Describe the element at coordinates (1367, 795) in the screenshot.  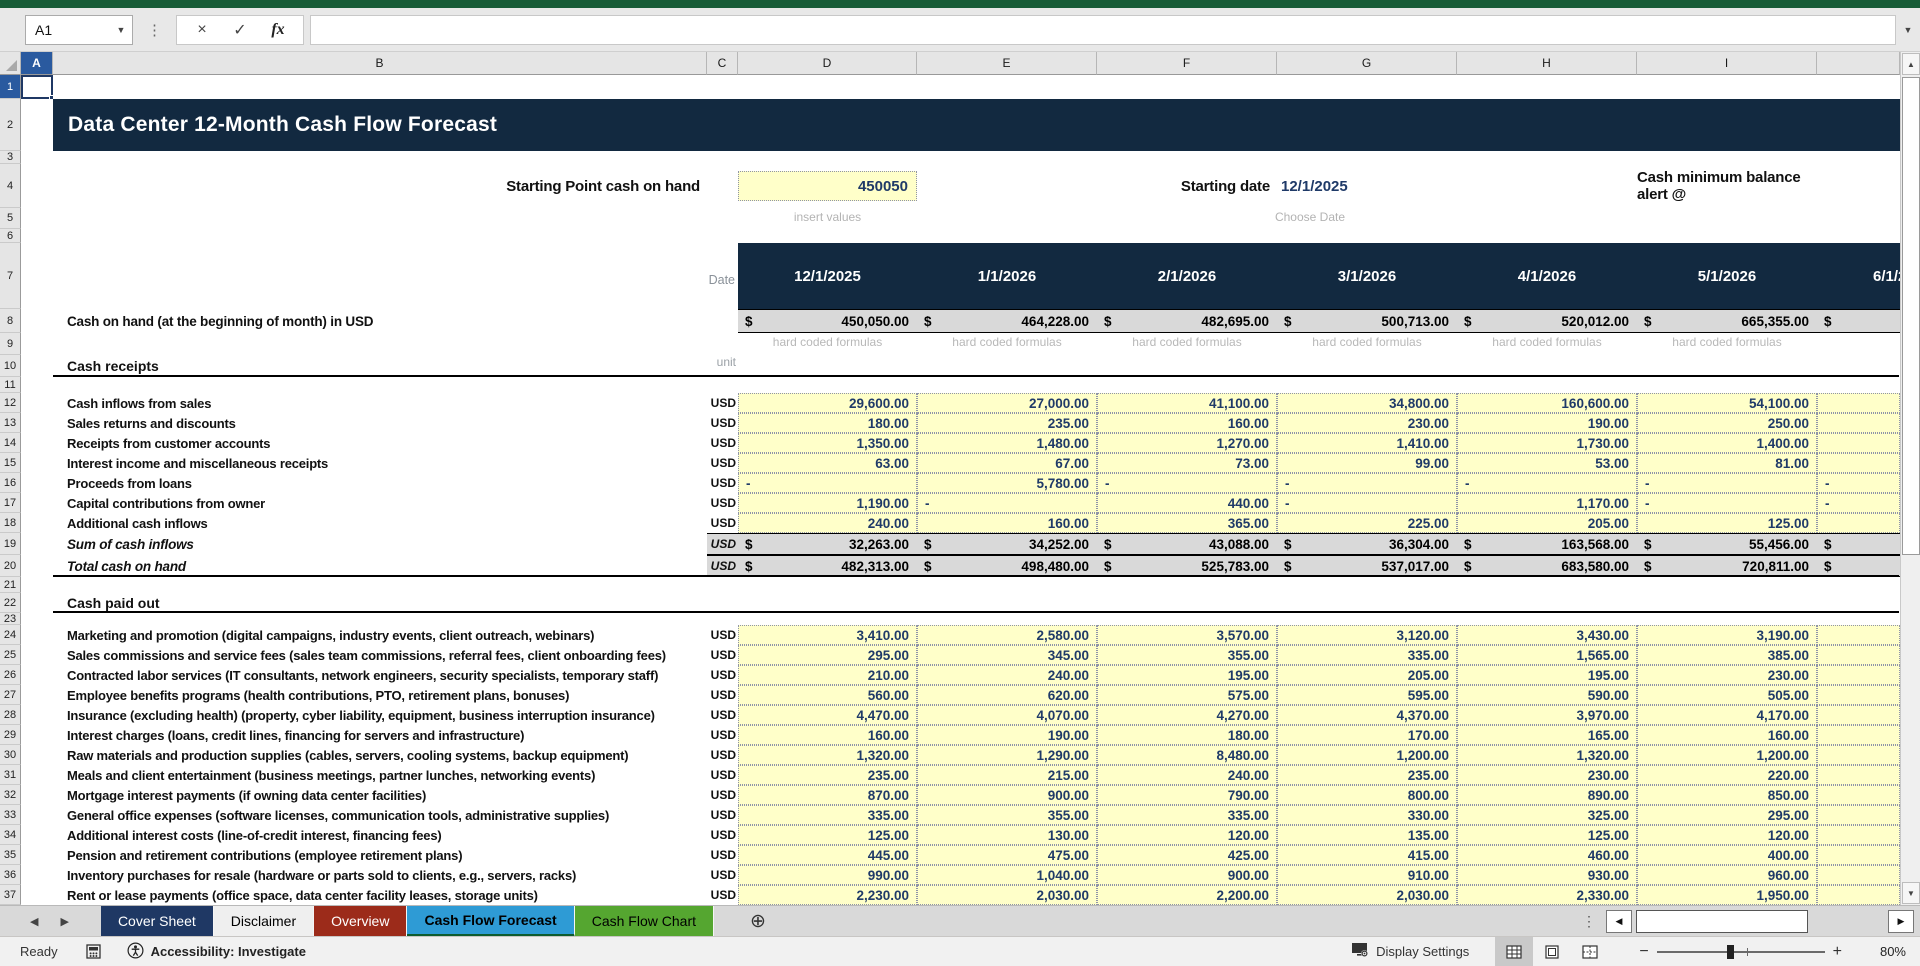
I see `input-cell: 800.00` at that location.